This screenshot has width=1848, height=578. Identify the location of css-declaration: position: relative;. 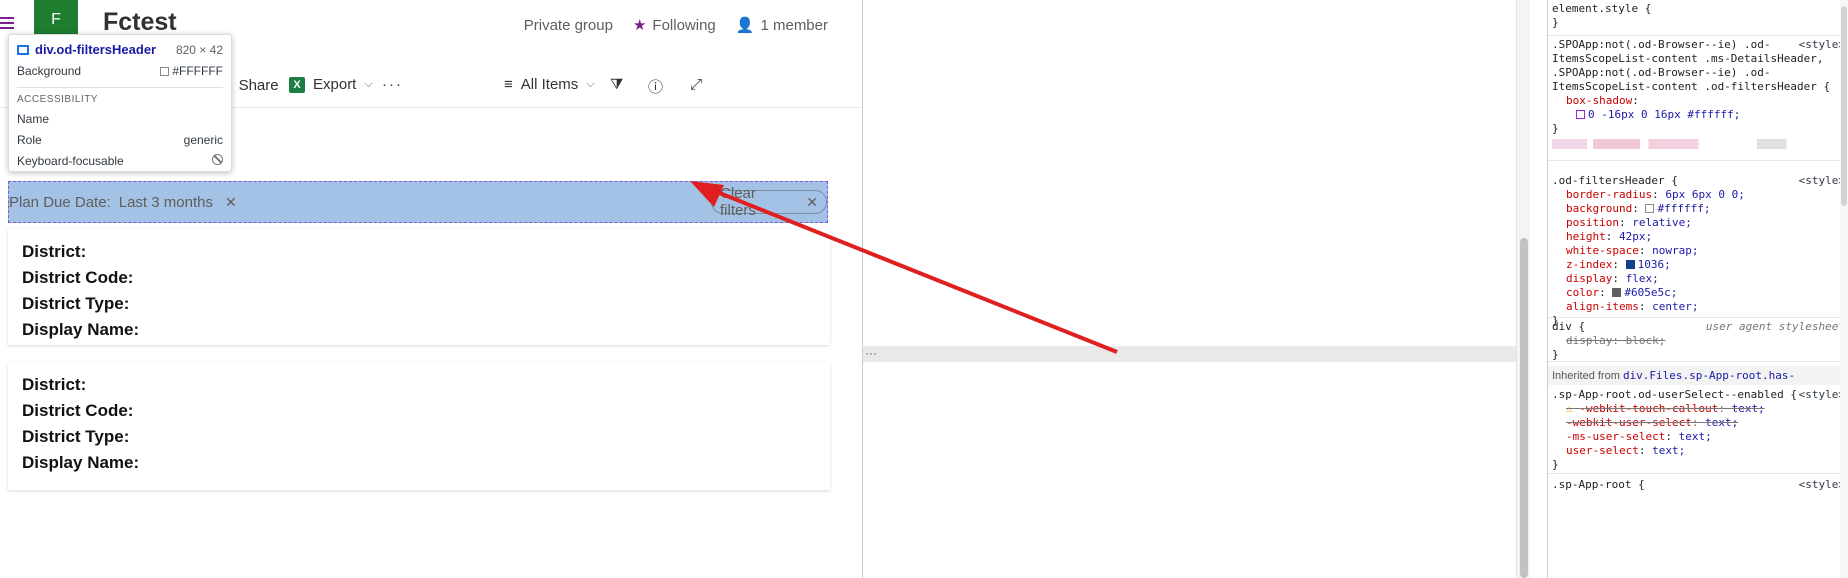
(1698, 223).